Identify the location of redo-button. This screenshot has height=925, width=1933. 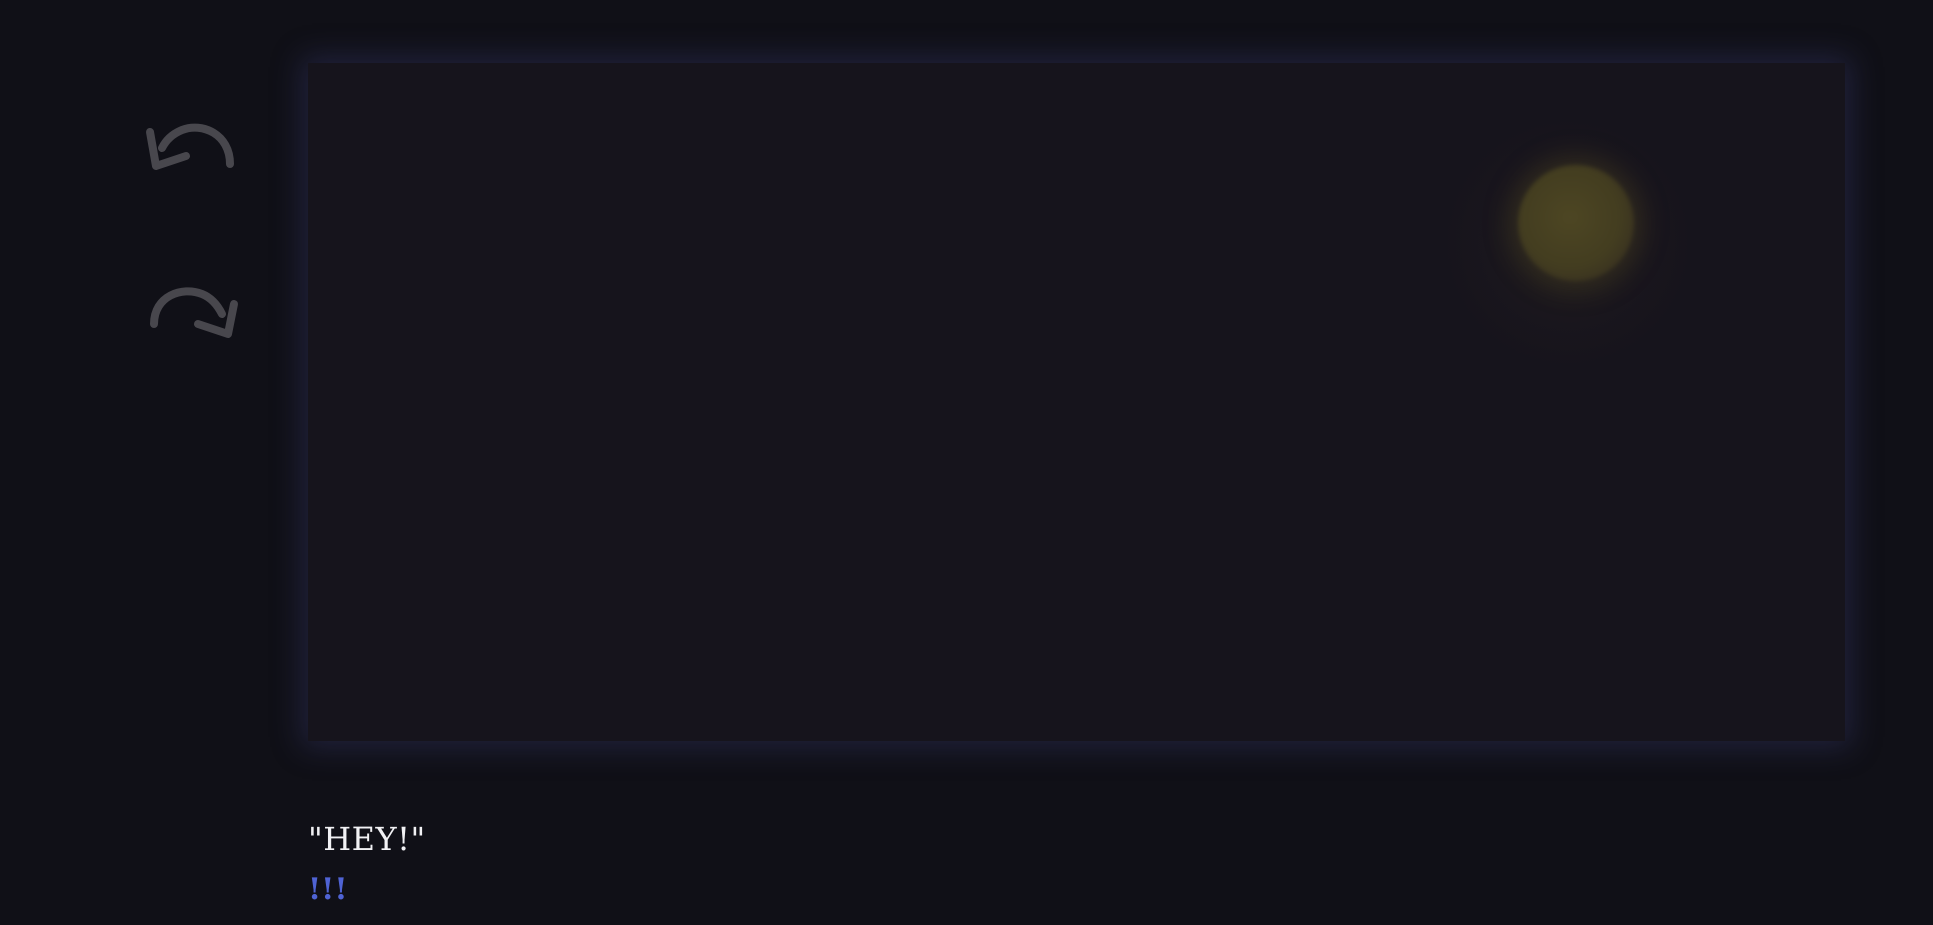
(192, 313).